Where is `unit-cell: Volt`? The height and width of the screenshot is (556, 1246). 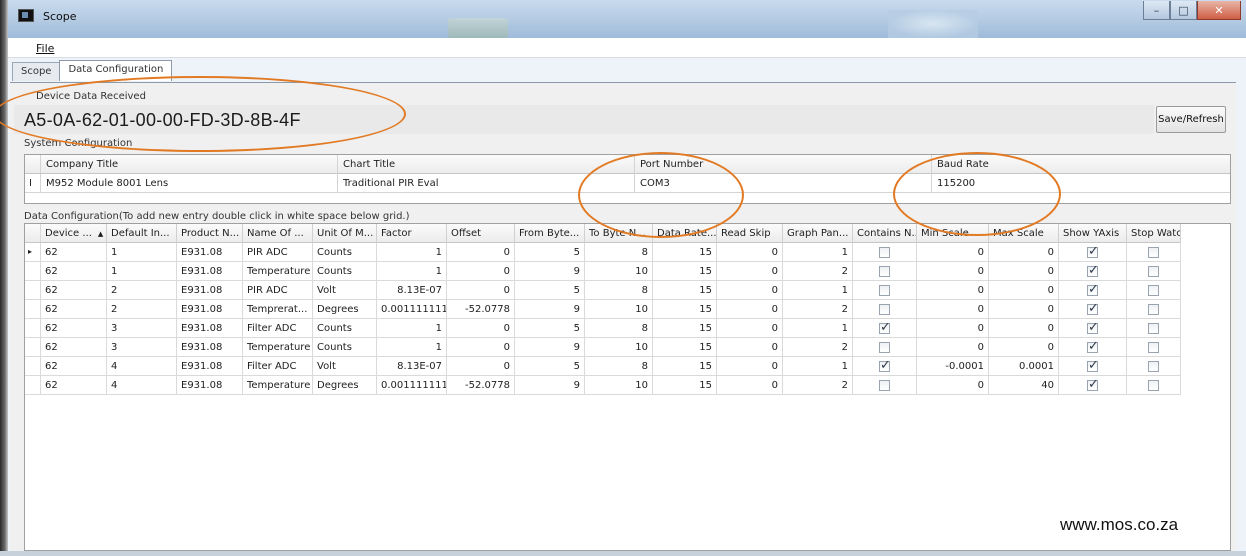
unit-cell: Volt is located at coordinates (345, 366).